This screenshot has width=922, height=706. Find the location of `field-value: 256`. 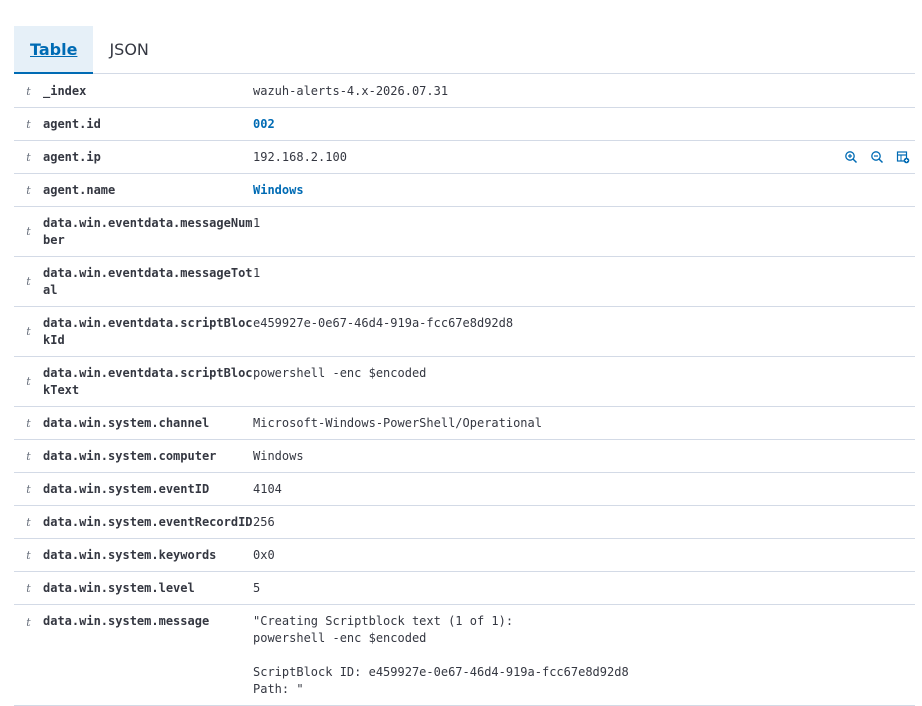

field-value: 256 is located at coordinates (264, 522).